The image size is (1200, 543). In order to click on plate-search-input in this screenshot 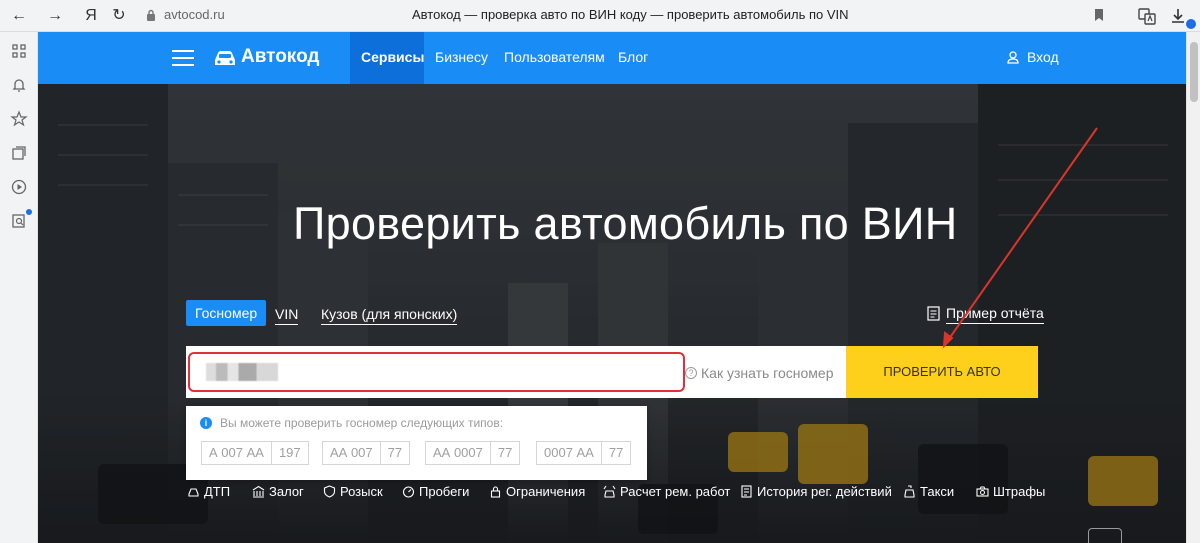, I will do `click(435, 373)`.